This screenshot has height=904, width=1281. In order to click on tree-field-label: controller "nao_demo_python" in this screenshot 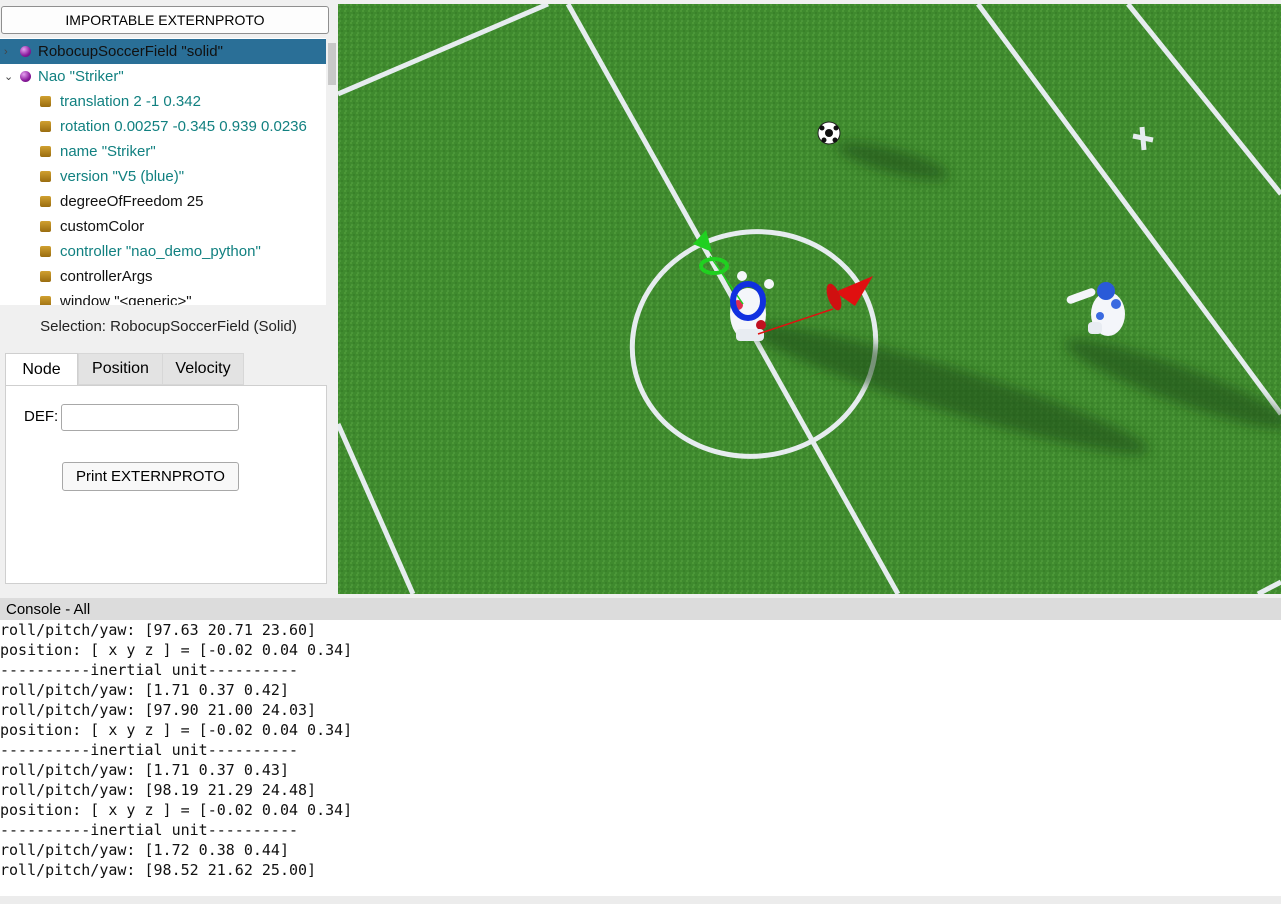, I will do `click(160, 251)`.